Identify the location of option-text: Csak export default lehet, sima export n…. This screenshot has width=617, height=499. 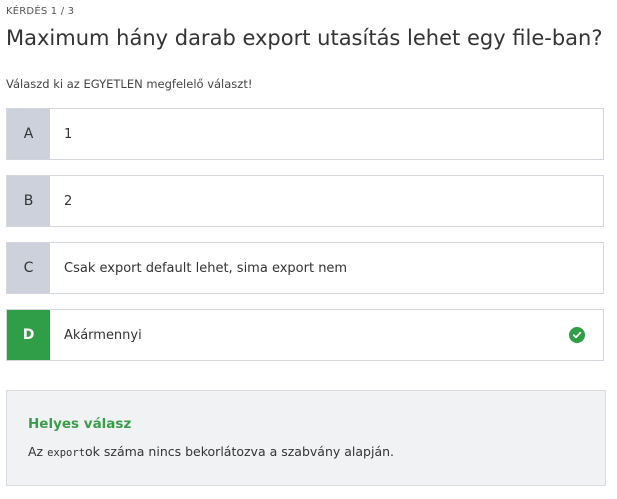
(206, 268).